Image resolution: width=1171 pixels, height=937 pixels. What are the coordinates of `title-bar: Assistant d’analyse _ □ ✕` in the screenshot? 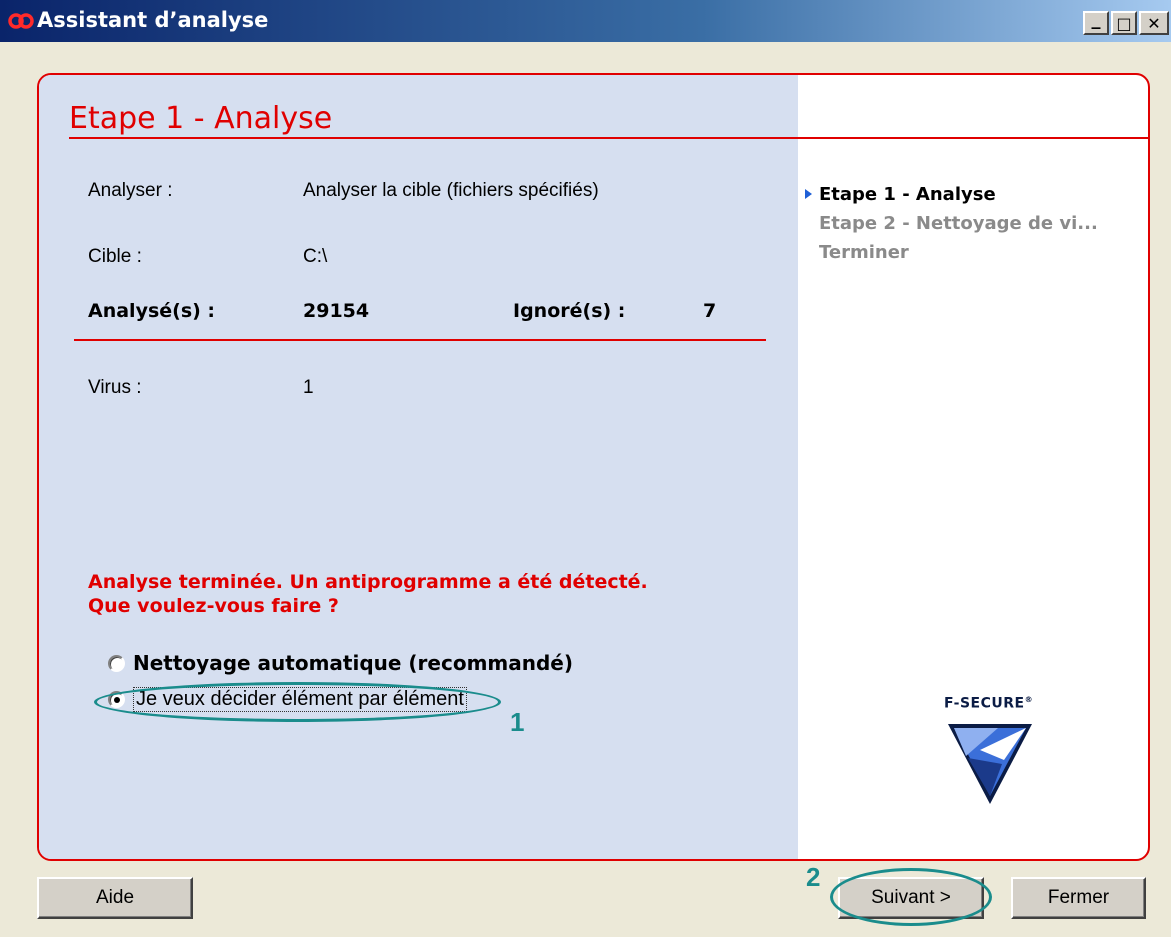 It's located at (585, 21).